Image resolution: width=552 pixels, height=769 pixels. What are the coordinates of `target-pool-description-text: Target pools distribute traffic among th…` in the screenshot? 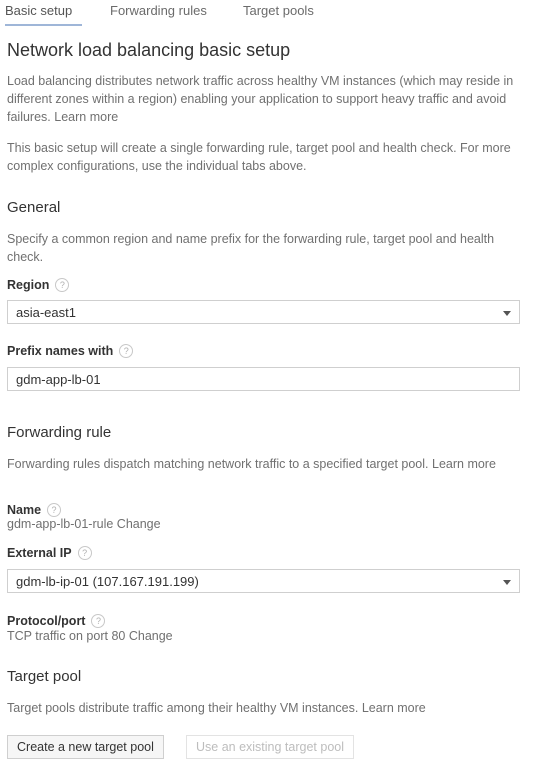 It's located at (183, 708).